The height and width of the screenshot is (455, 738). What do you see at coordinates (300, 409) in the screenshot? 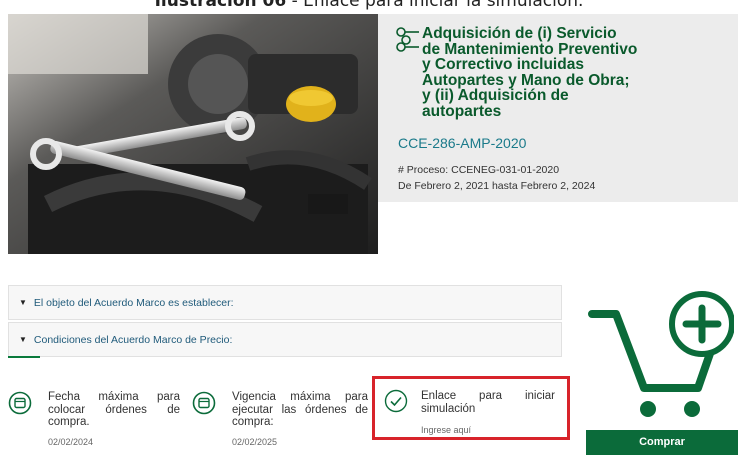
I see `feature-text: ejecutar las órdenes de` at bounding box center [300, 409].